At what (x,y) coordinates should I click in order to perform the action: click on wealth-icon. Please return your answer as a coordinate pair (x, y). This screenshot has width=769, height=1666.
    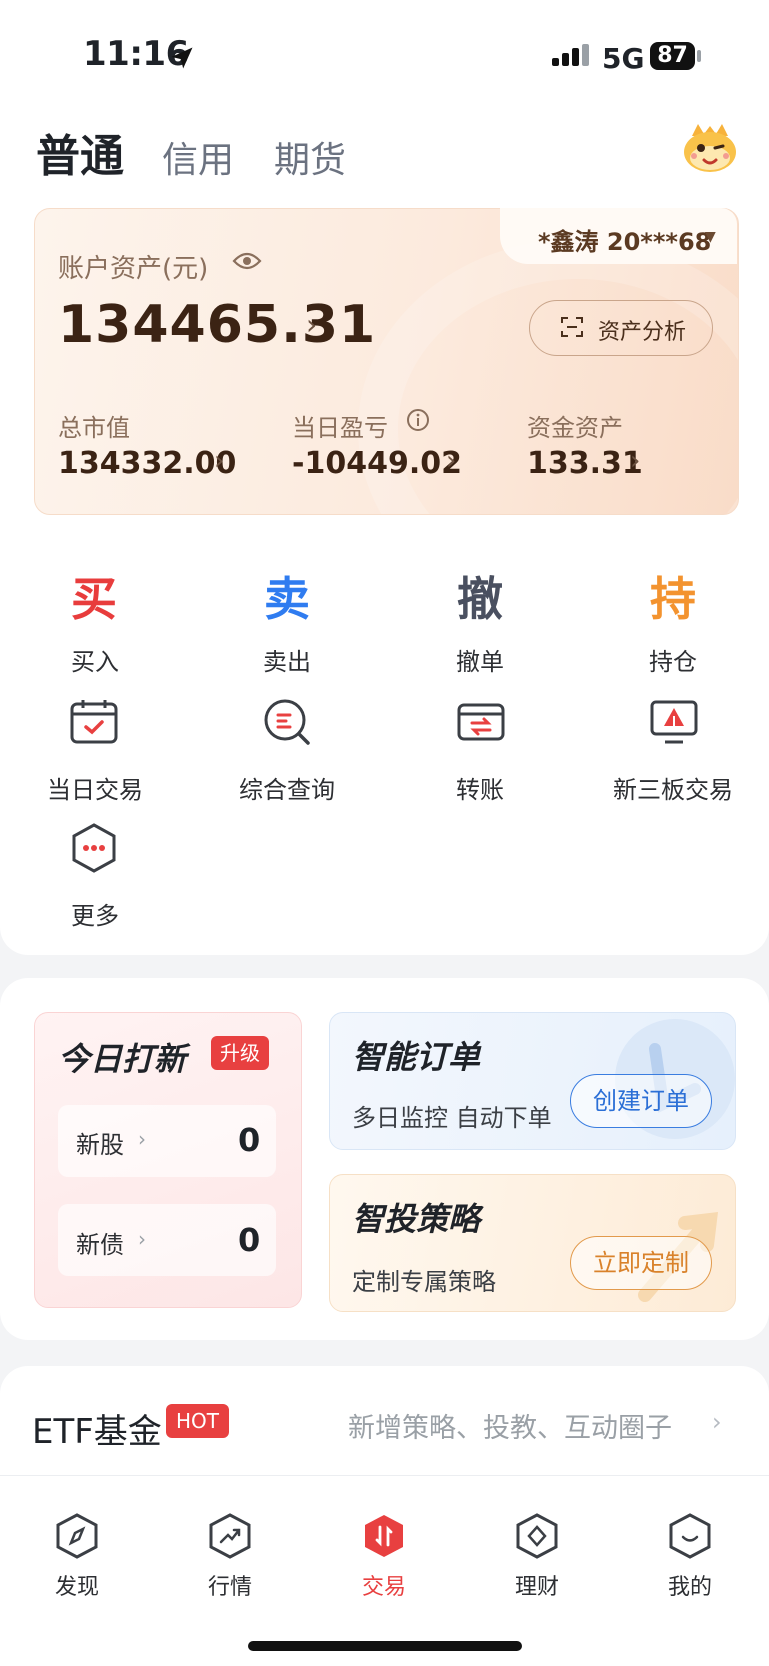
    Looking at the image, I should click on (537, 1536).